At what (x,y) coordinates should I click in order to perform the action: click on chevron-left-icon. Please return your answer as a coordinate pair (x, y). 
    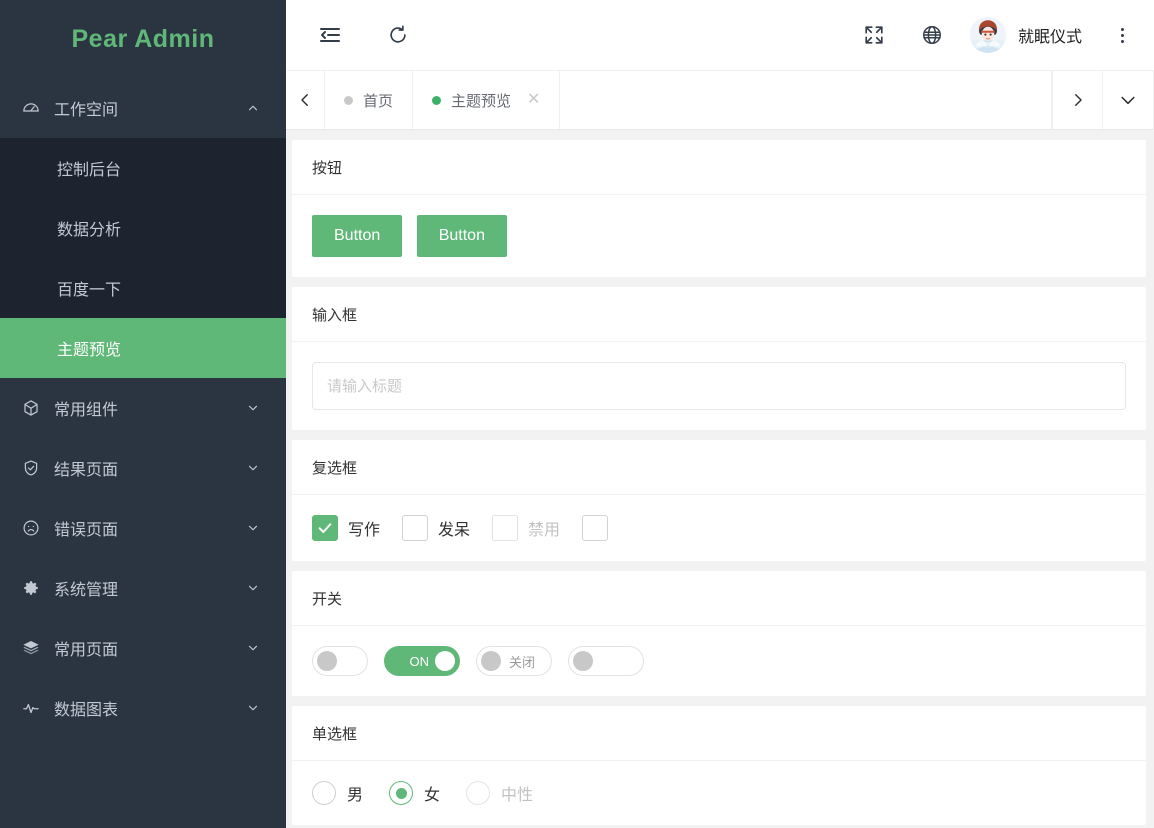
    Looking at the image, I should click on (305, 100).